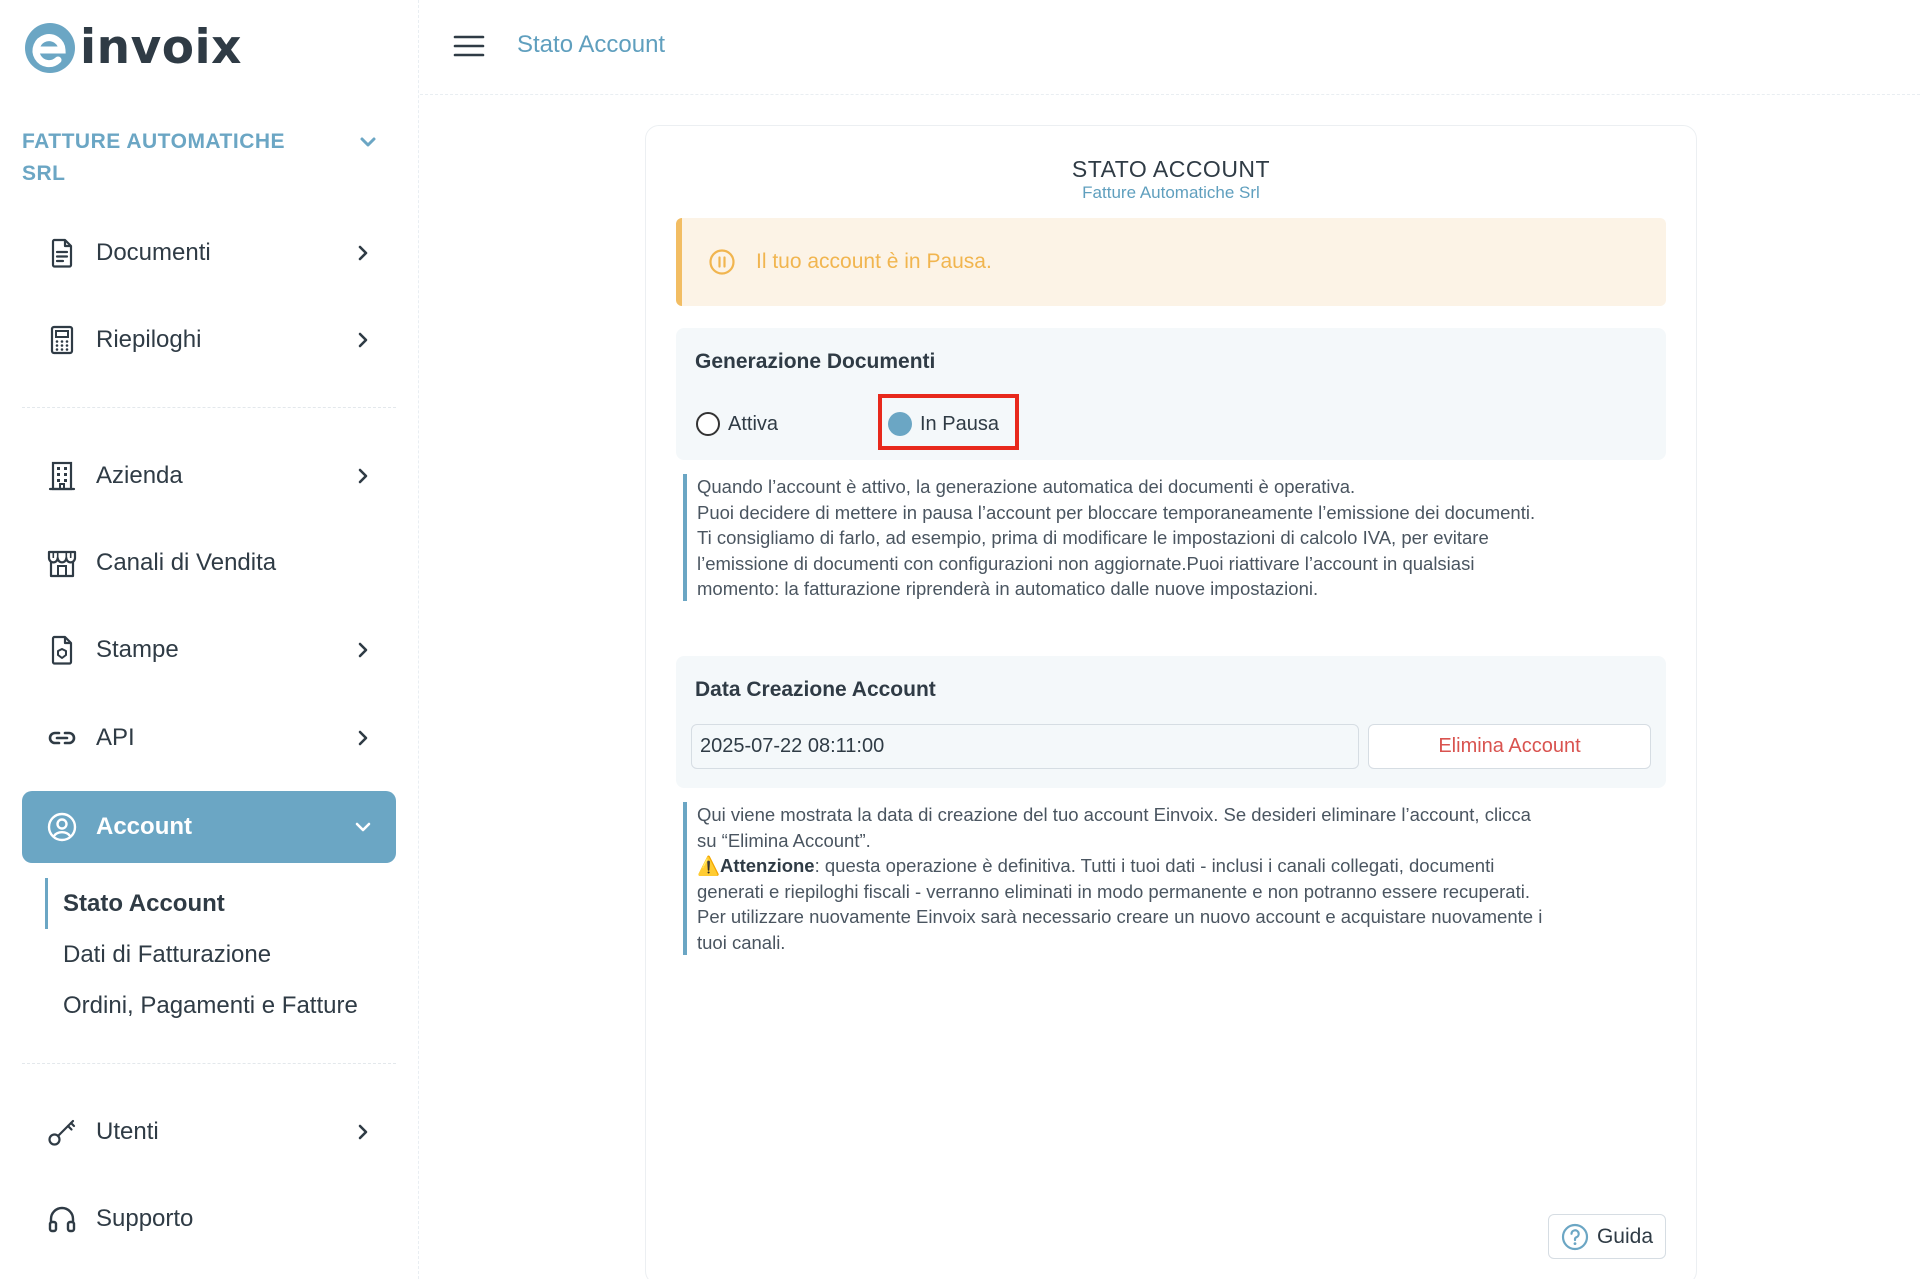 This screenshot has height=1279, width=1920. Describe the element at coordinates (815, 361) in the screenshot. I see `panel-title: Generazione Documenti` at that location.